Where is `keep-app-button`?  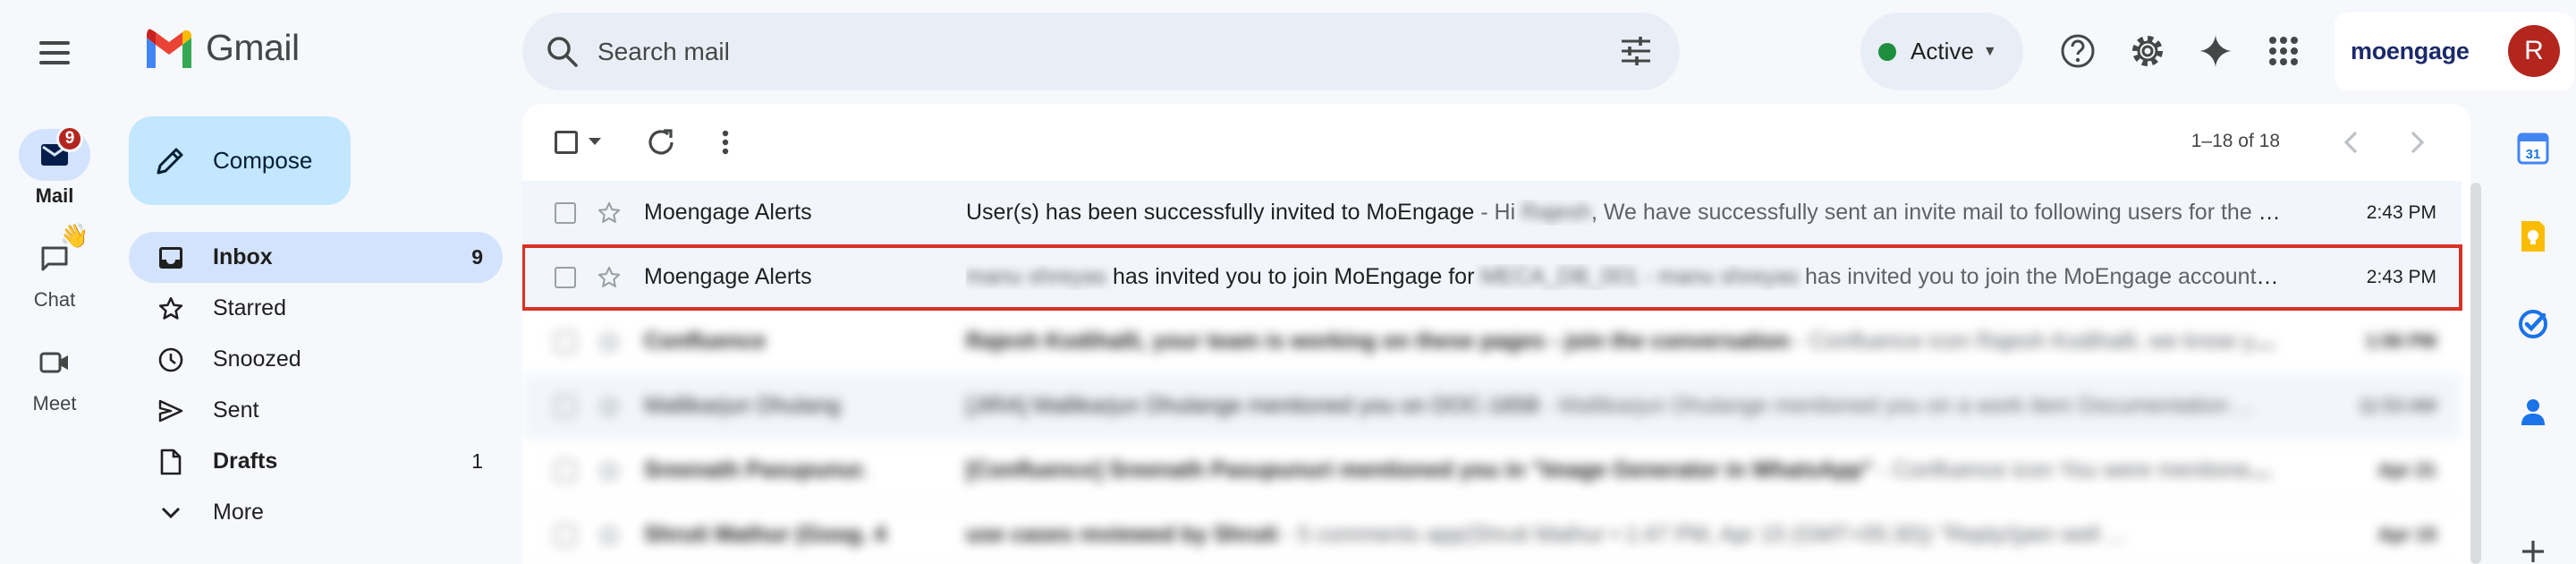 keep-app-button is located at coordinates (2533, 236).